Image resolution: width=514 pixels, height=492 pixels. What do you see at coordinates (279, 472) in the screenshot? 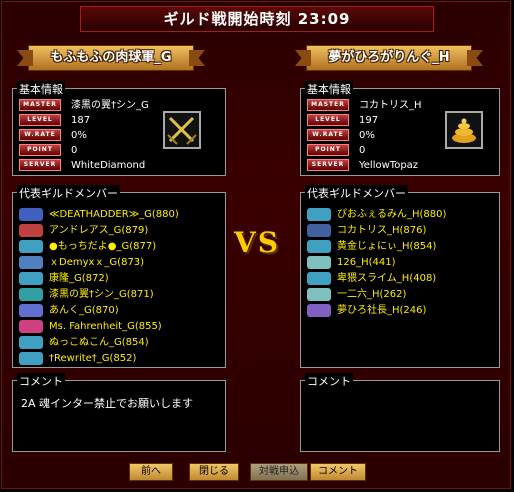
I see `apply-battle-button: 対戦申込` at bounding box center [279, 472].